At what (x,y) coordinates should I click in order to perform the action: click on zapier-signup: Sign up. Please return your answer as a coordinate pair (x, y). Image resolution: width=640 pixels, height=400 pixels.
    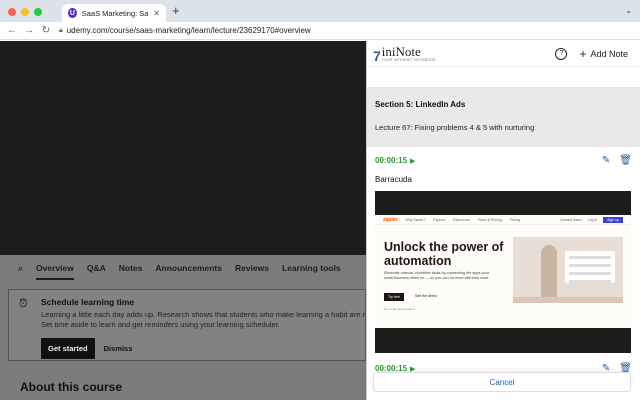
    Looking at the image, I should click on (613, 219).